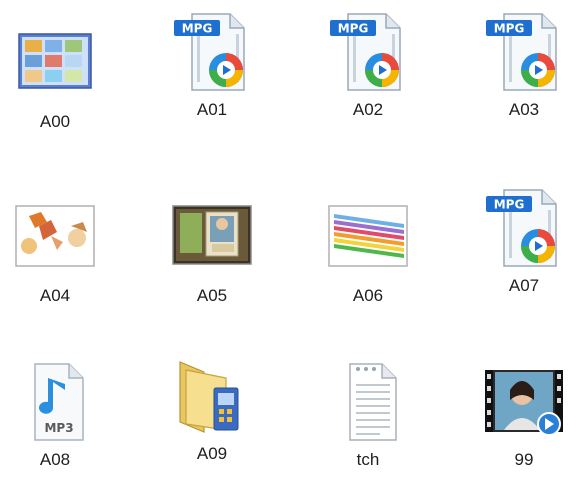 This screenshot has width=577, height=490. I want to click on file-label: A05, so click(212, 295).